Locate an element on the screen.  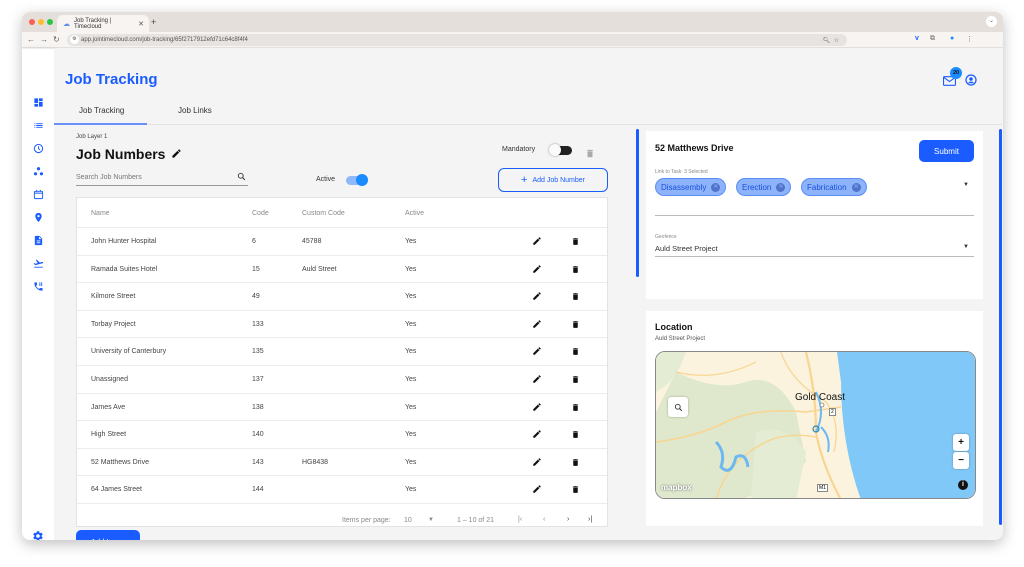
forward-icon: → is located at coordinates (44, 39).